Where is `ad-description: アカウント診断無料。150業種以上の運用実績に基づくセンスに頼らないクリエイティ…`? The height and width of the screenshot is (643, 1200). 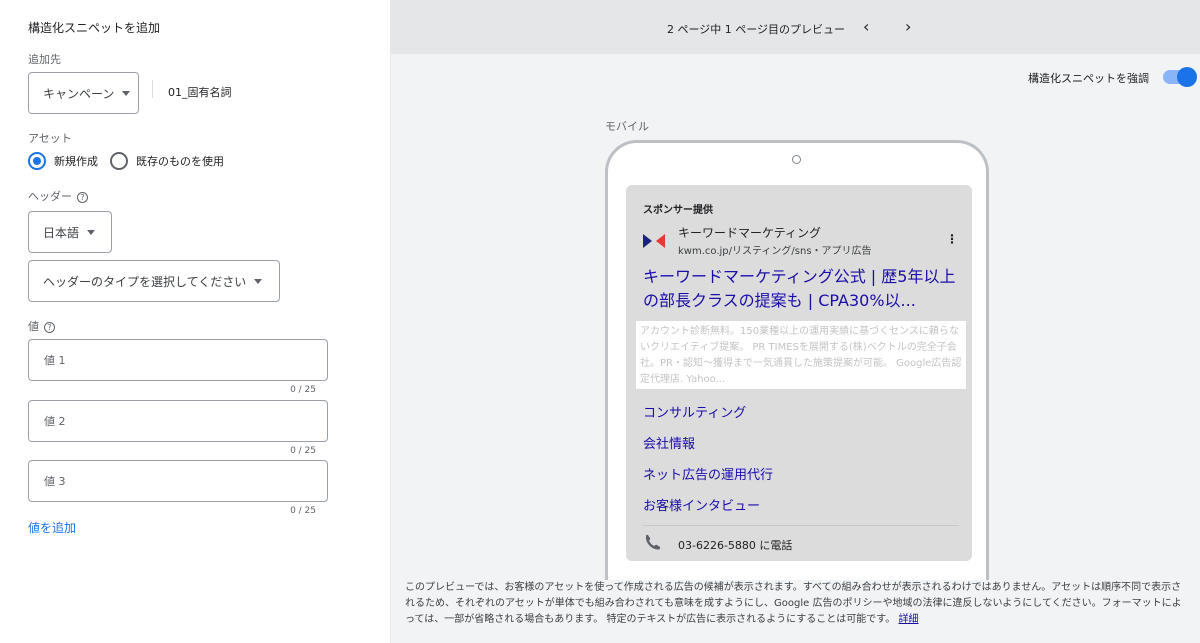 ad-description: アカウント診断無料。150業種以上の運用実績に基づくセンスに頼らないクリエイティ… is located at coordinates (801, 355).